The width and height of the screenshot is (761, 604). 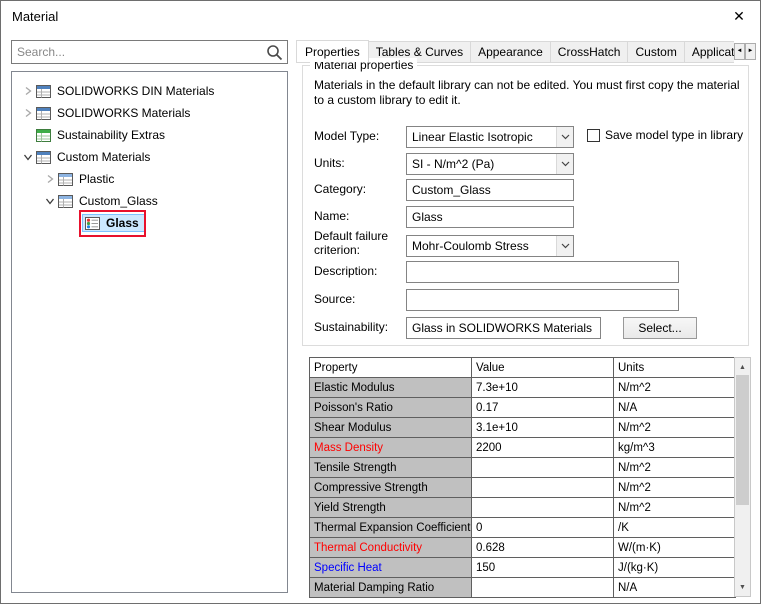 What do you see at coordinates (490, 190) in the screenshot?
I see `category-field` at bounding box center [490, 190].